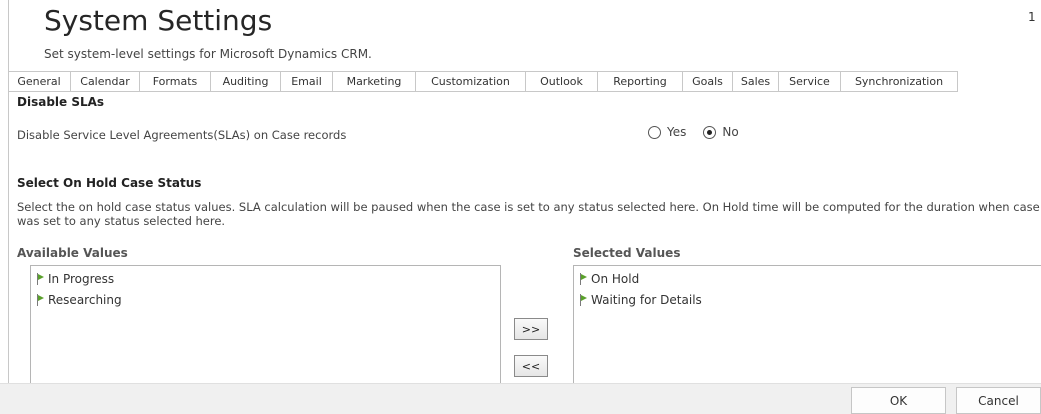  I want to click on list-item: On Hold, so click(807, 278).